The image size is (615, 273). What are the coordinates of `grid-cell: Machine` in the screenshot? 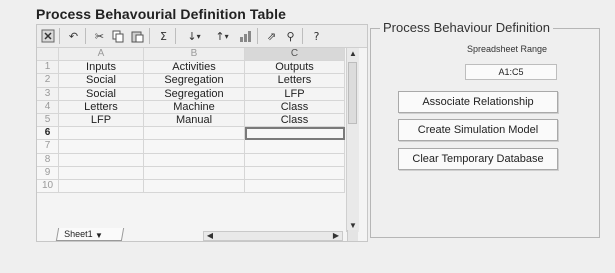 It's located at (194, 107).